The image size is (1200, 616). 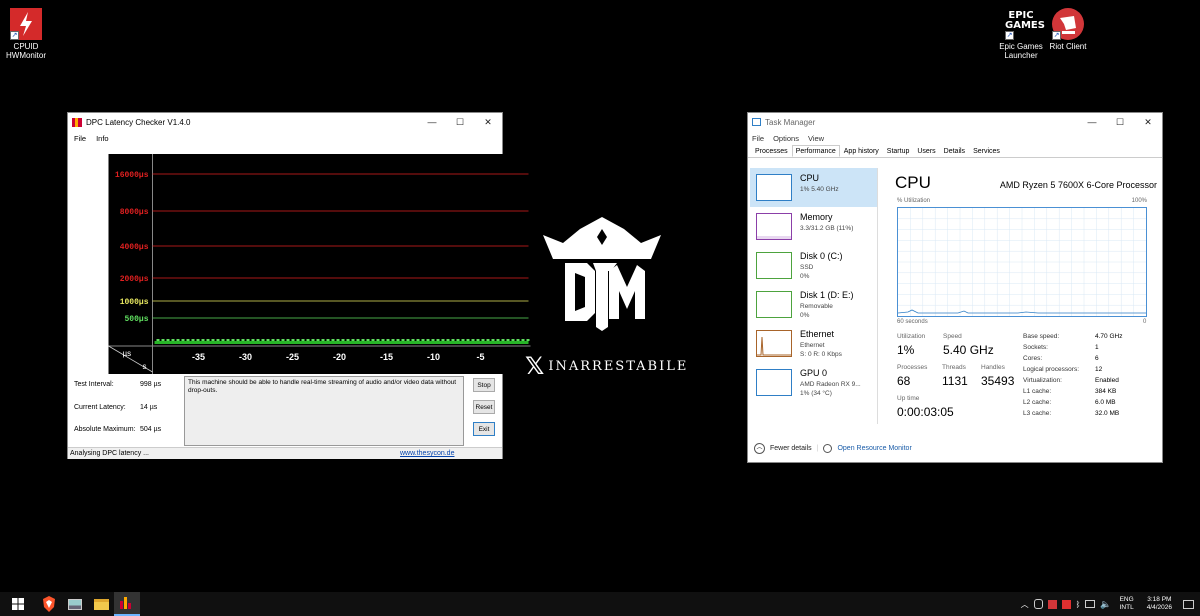 What do you see at coordinates (774, 265) in the screenshot?
I see `disk0-thumbnail` at bounding box center [774, 265].